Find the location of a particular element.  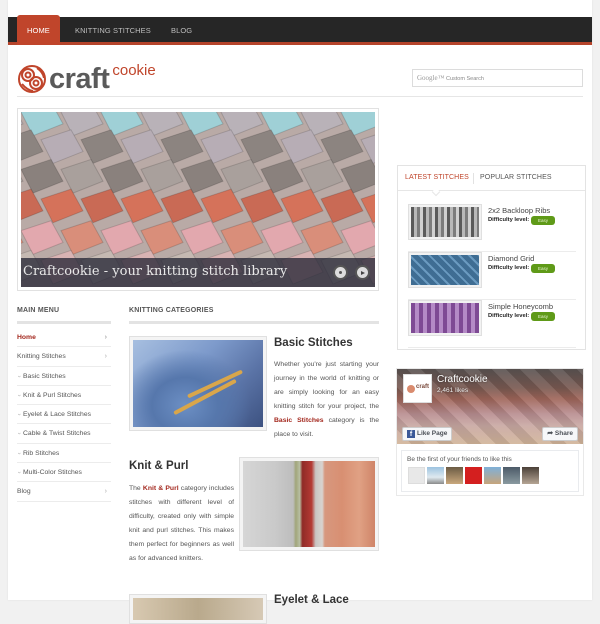

menu-item-label: Home is located at coordinates (26, 337).